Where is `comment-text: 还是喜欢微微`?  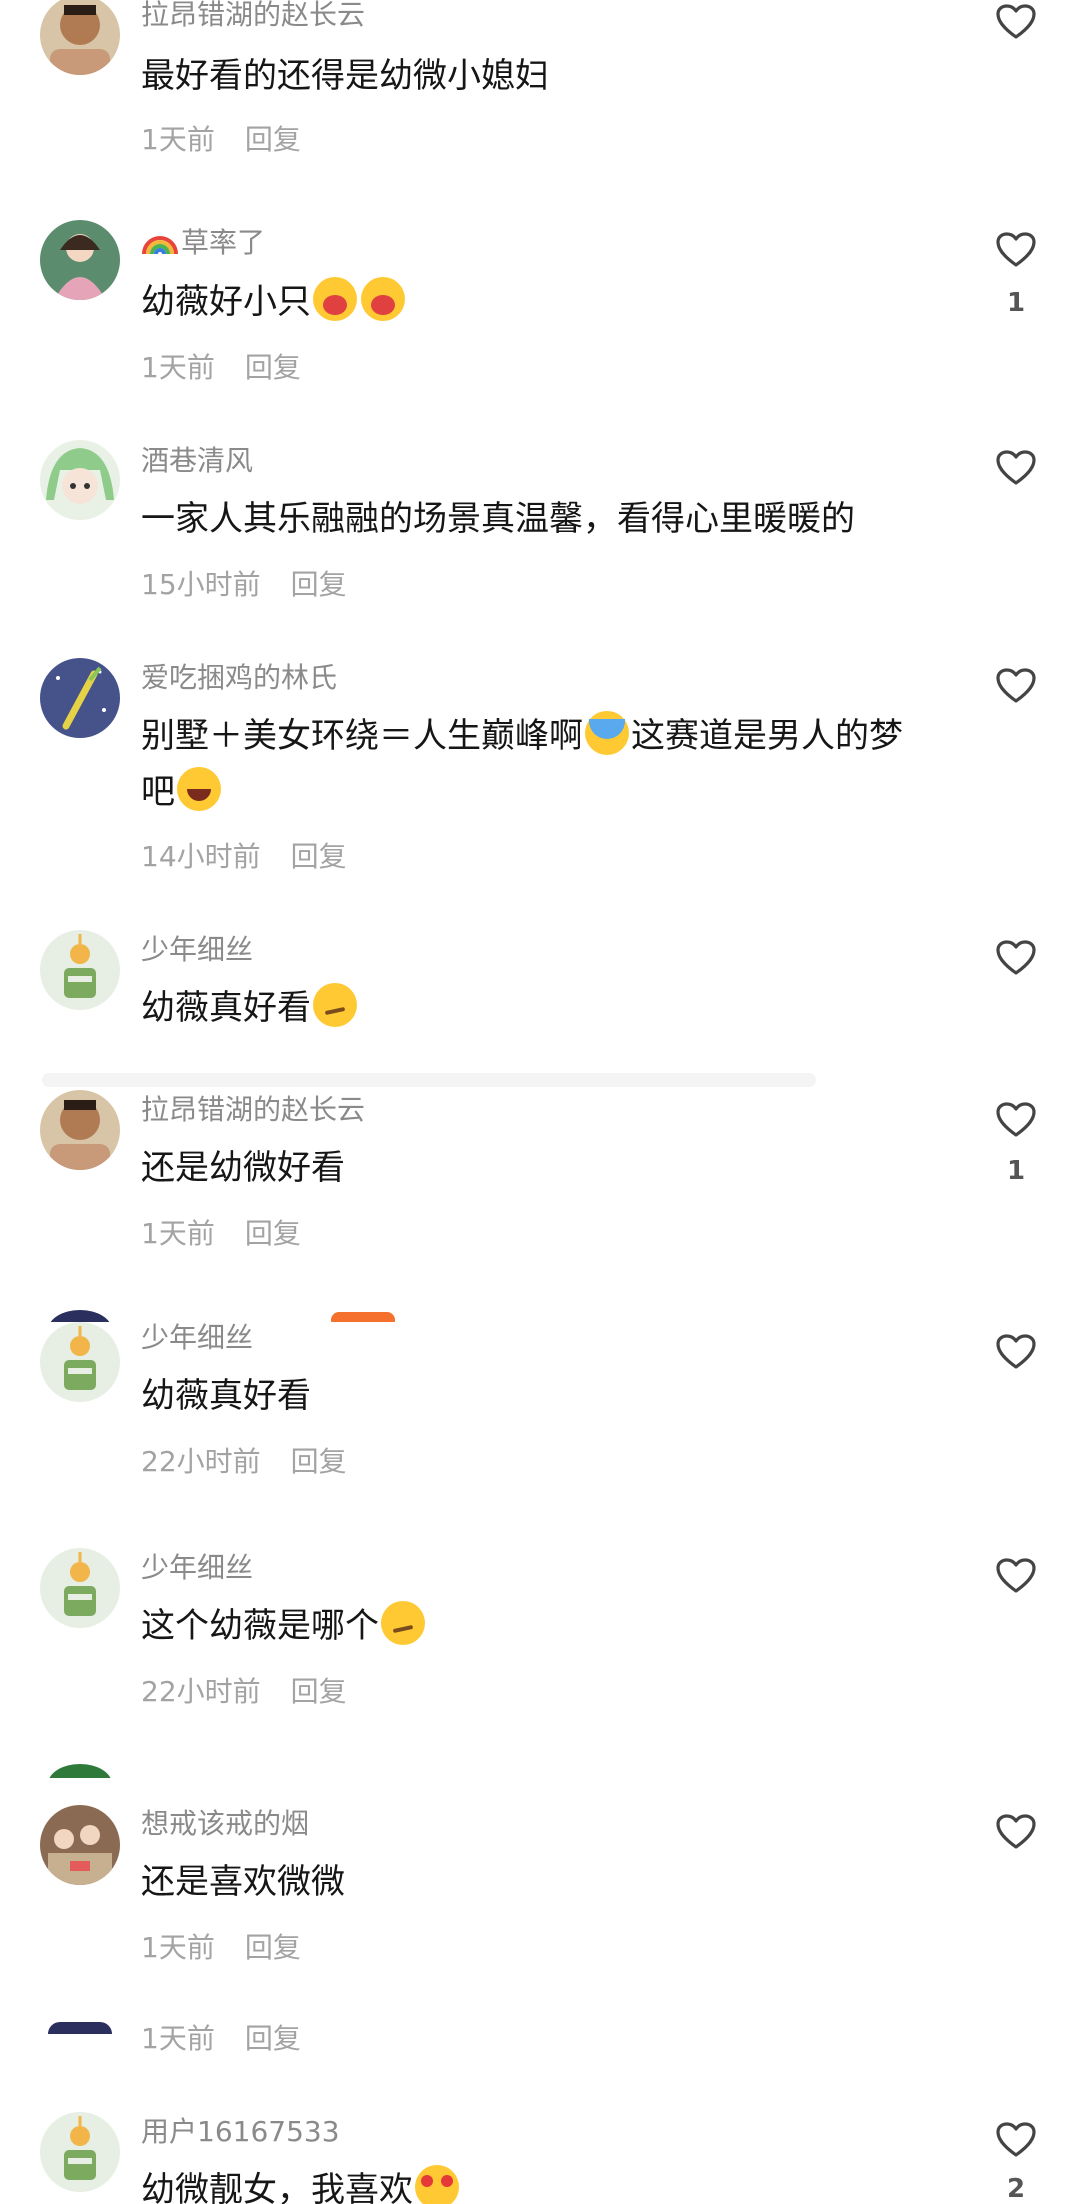
comment-text: 还是喜欢微微 is located at coordinates (243, 1882).